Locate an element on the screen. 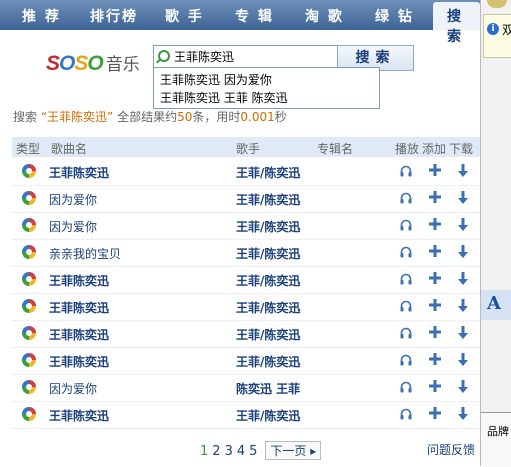  table-row: 因为爱你 王菲/陈奕迅 is located at coordinates (246, 199).